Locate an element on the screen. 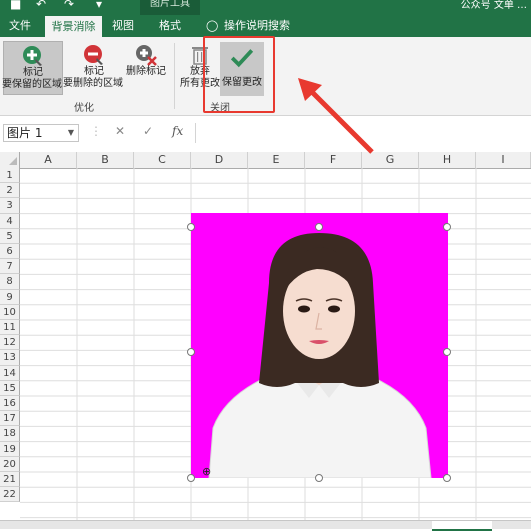 The height and width of the screenshot is (531, 531). resize-handle-right is located at coordinates (447, 352).